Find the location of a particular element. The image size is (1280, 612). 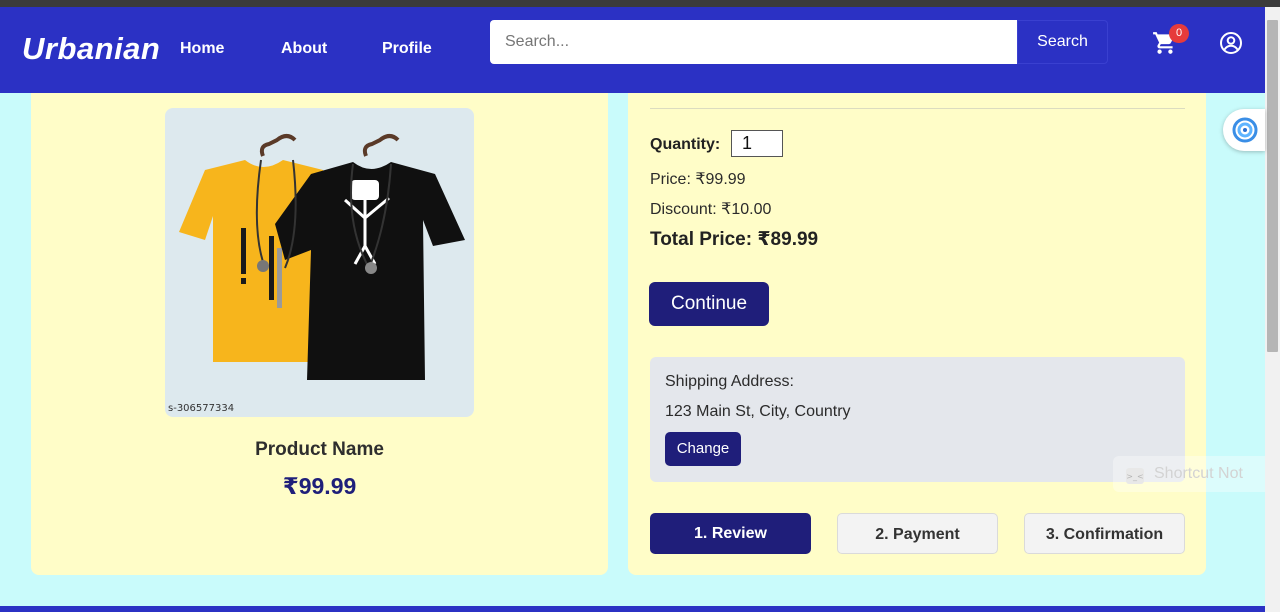

scrollbar-thumb is located at coordinates (1272, 186).